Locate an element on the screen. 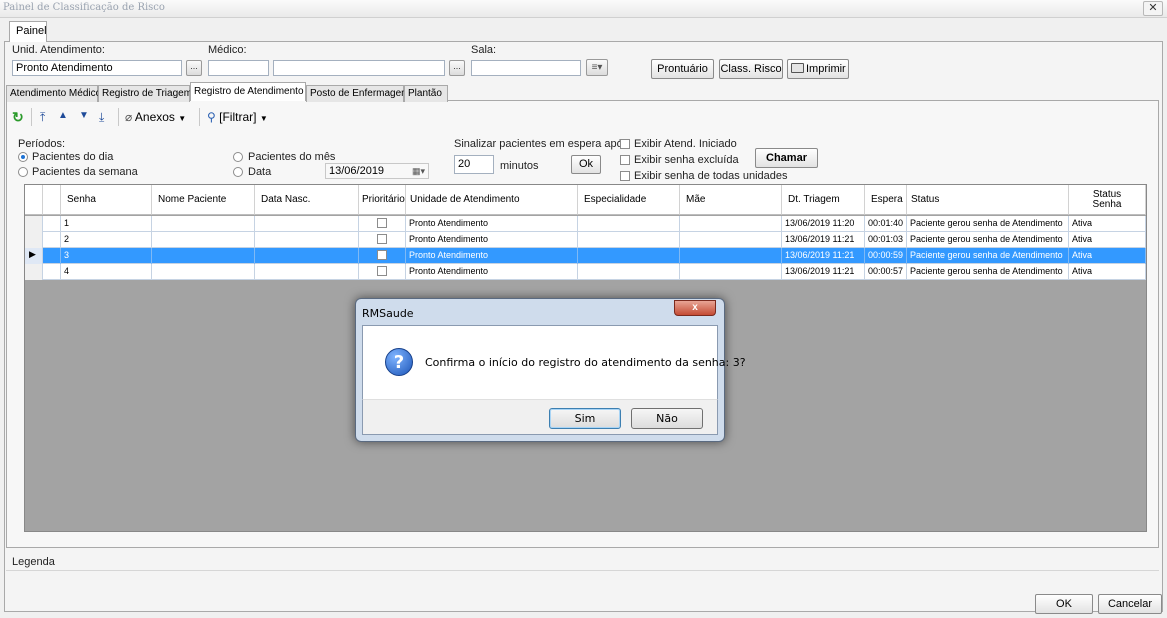 The width and height of the screenshot is (1167, 618). cancelar-button: Cancelar is located at coordinates (1130, 604).